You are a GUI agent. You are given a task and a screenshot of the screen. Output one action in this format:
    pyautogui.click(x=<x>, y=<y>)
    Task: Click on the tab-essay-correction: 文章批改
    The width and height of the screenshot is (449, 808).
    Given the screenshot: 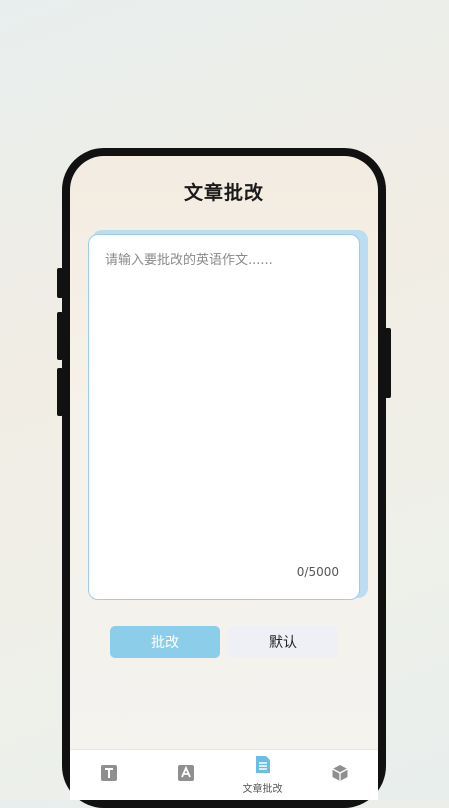 What is the action you would take?
    pyautogui.click(x=263, y=775)
    